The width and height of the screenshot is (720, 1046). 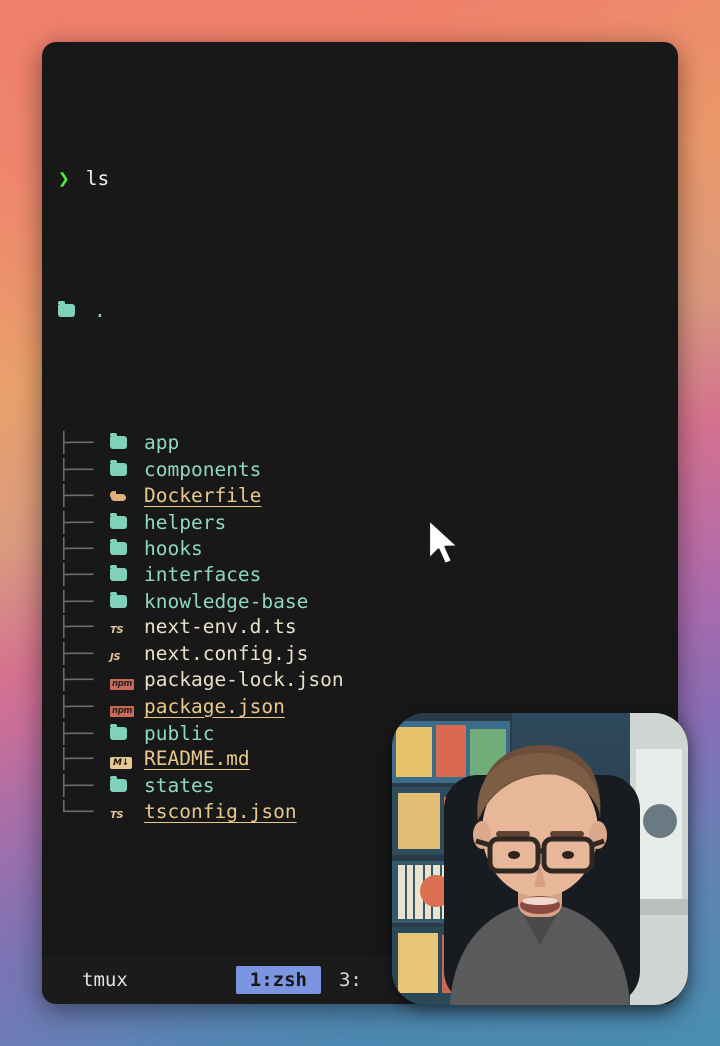 I want to click on tree-row: ├── TS next-env.d.ts, so click(x=360, y=627).